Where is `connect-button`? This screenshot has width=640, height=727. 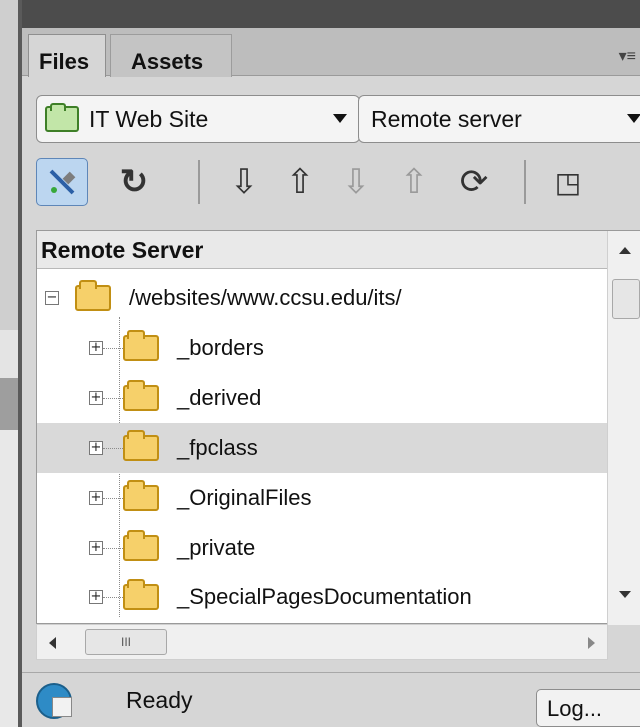 connect-button is located at coordinates (62, 182).